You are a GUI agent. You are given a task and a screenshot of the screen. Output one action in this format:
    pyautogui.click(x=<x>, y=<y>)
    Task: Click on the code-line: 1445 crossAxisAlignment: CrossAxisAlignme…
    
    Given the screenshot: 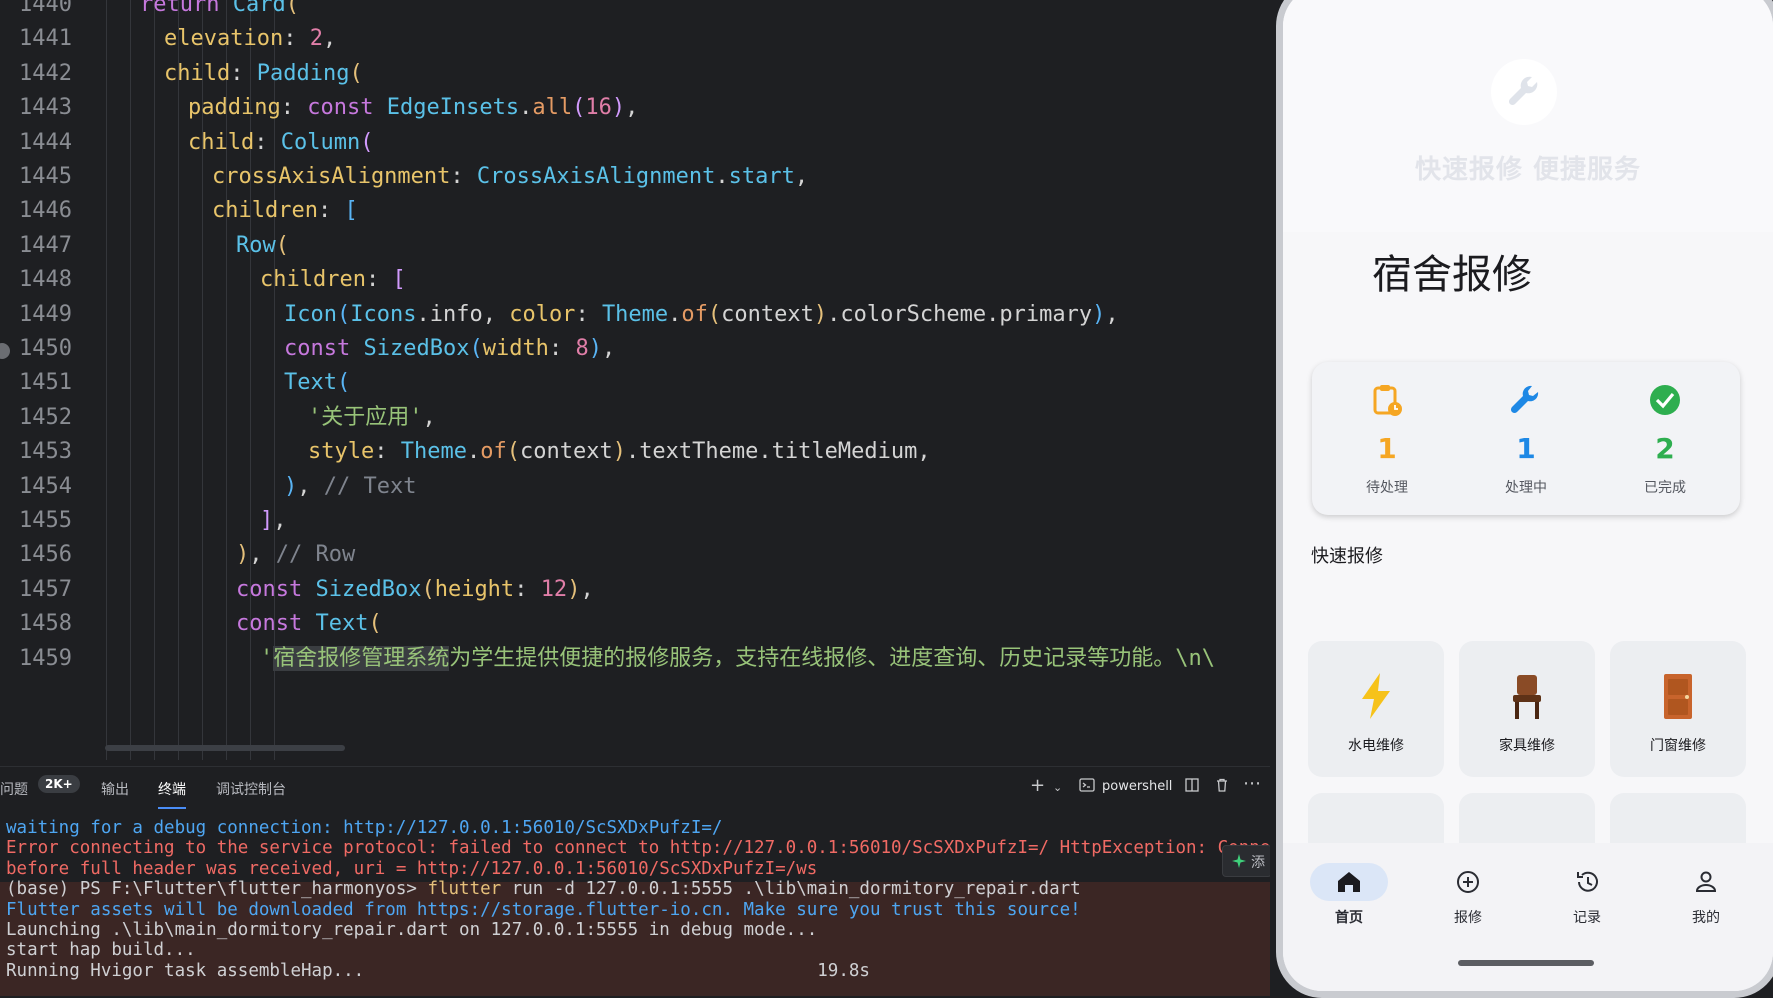 What is the action you would take?
    pyautogui.click(x=635, y=177)
    